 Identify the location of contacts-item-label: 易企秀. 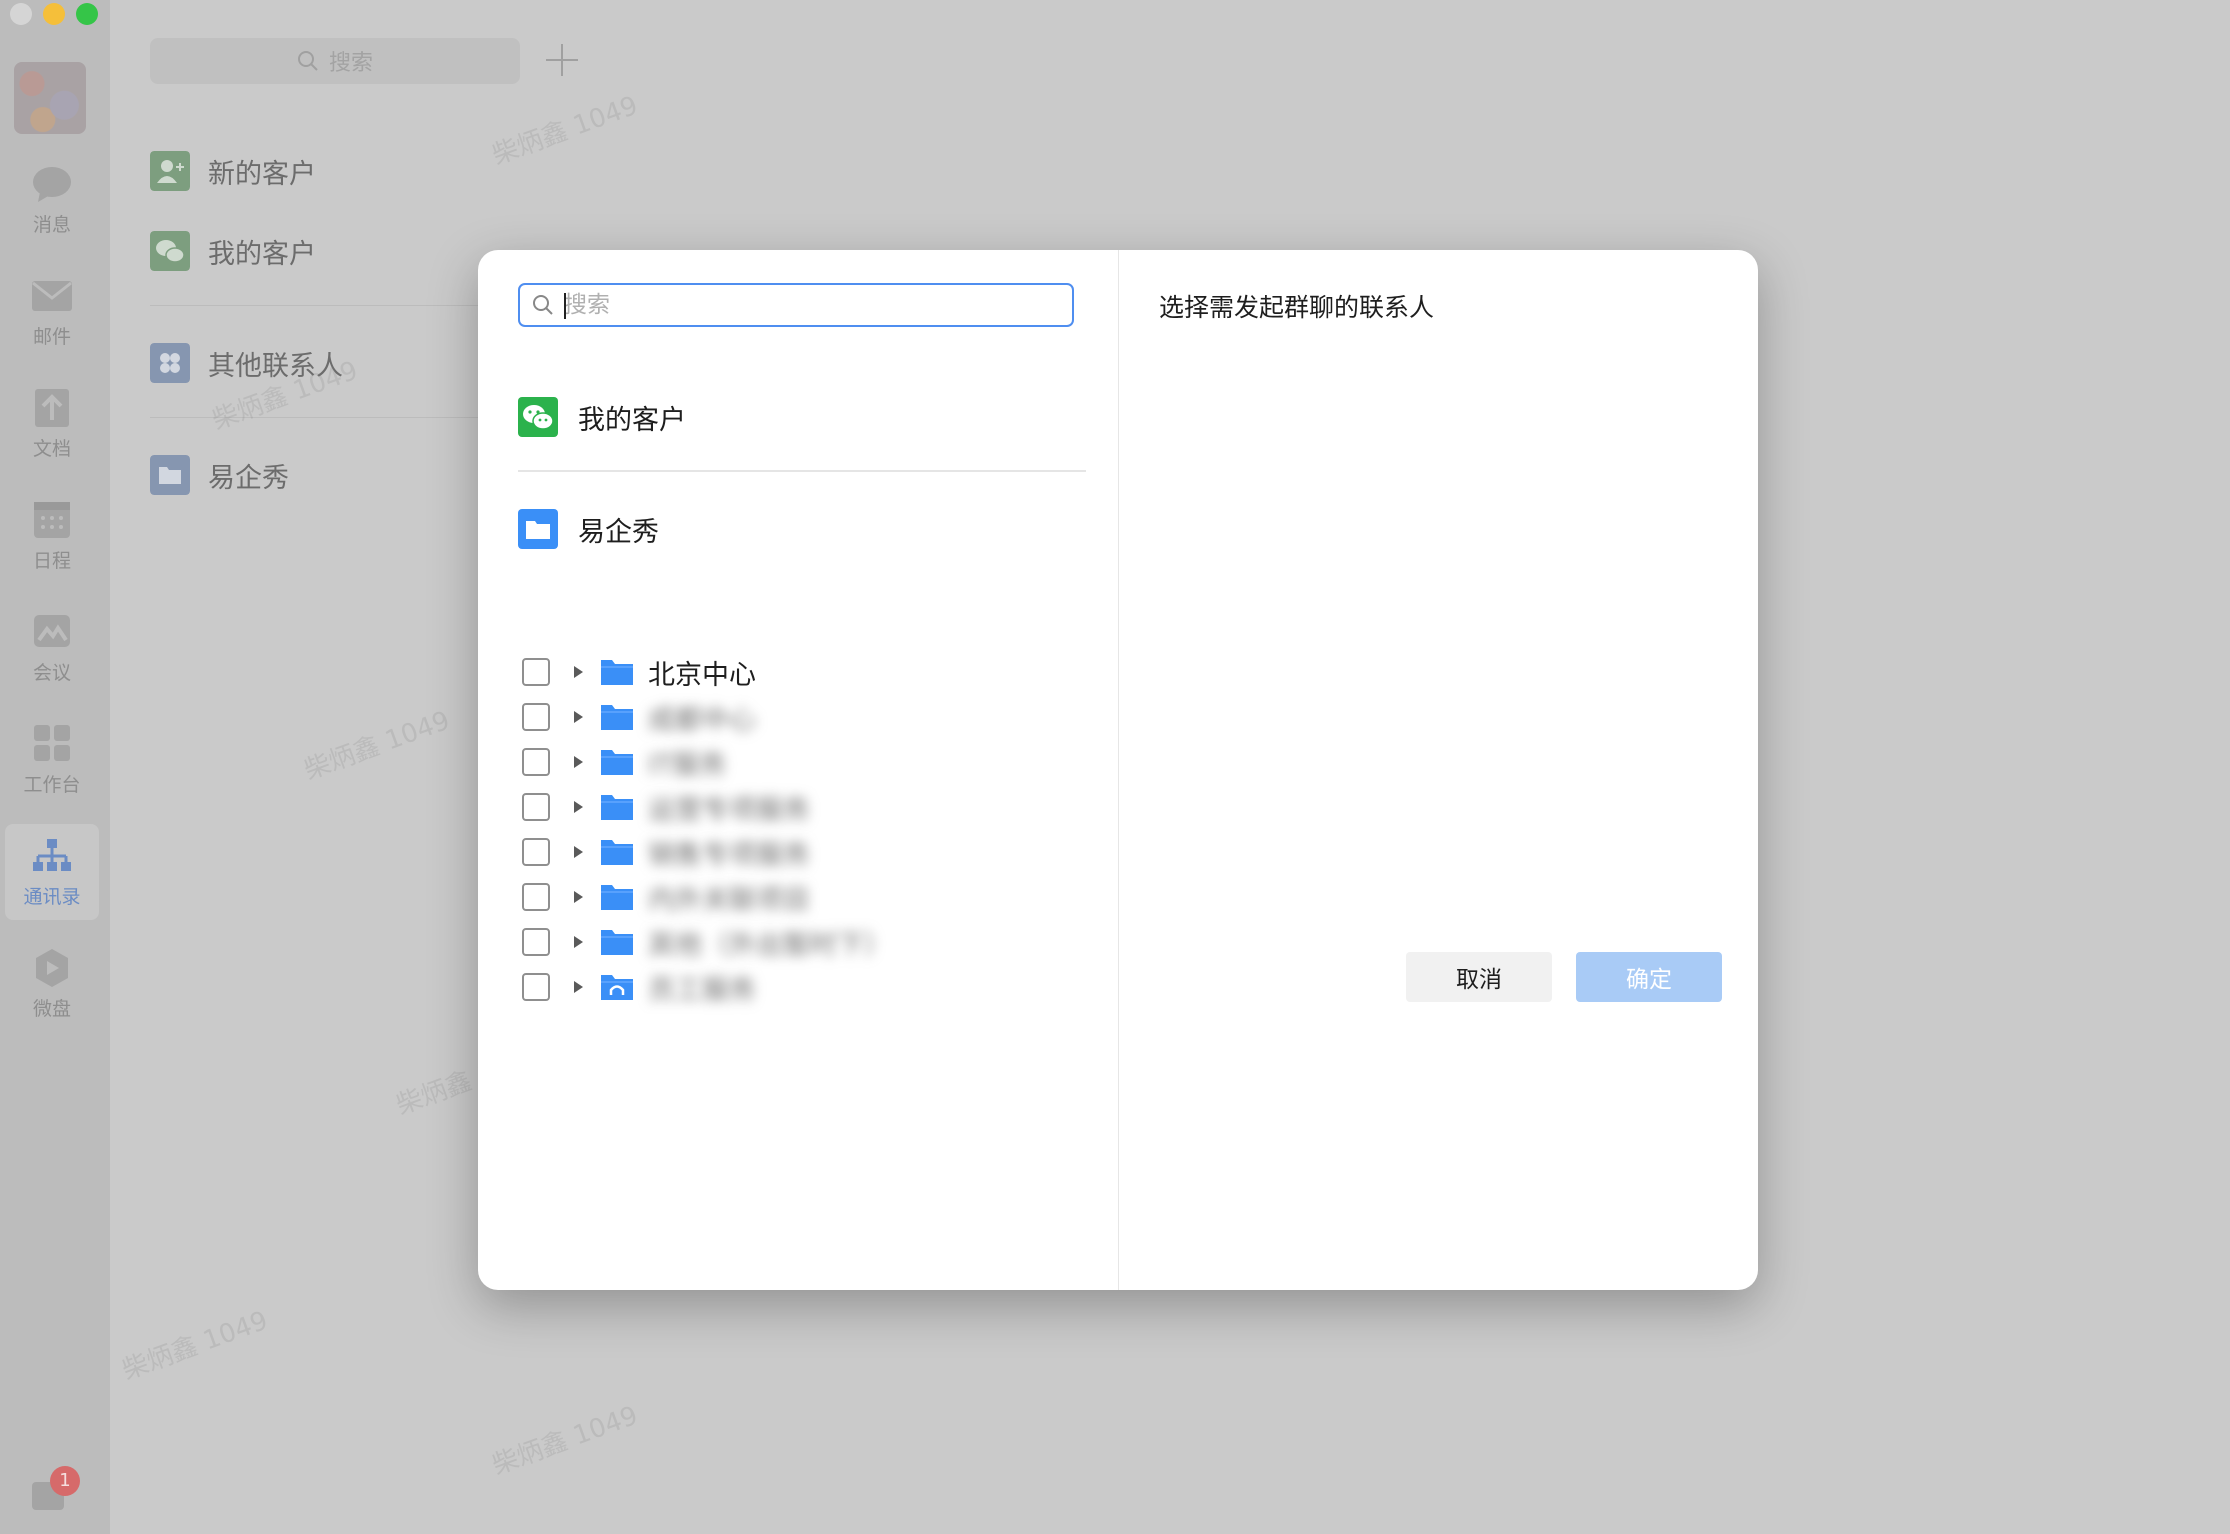
(248, 478).